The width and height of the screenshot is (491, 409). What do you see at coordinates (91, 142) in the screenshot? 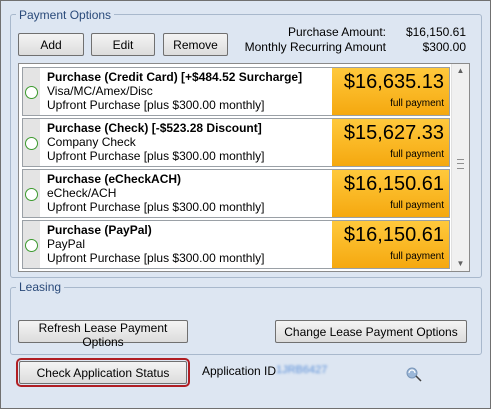
I see `option-method: Company Check` at bounding box center [91, 142].